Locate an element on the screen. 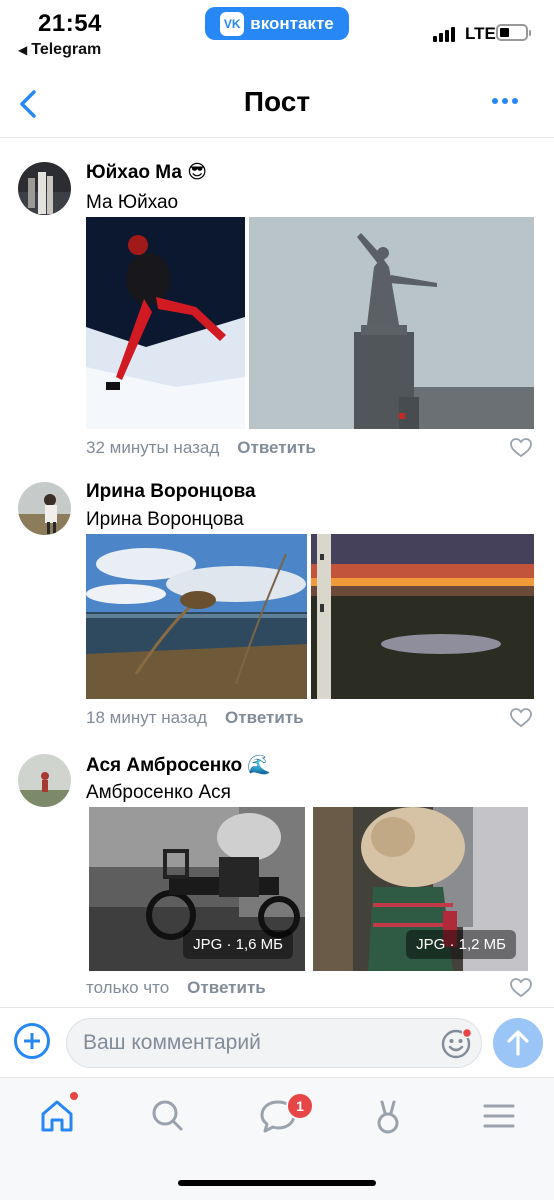 The width and height of the screenshot is (554, 1200). photo-fur-coat: JPG · 1,2 МБ is located at coordinates (420, 889).